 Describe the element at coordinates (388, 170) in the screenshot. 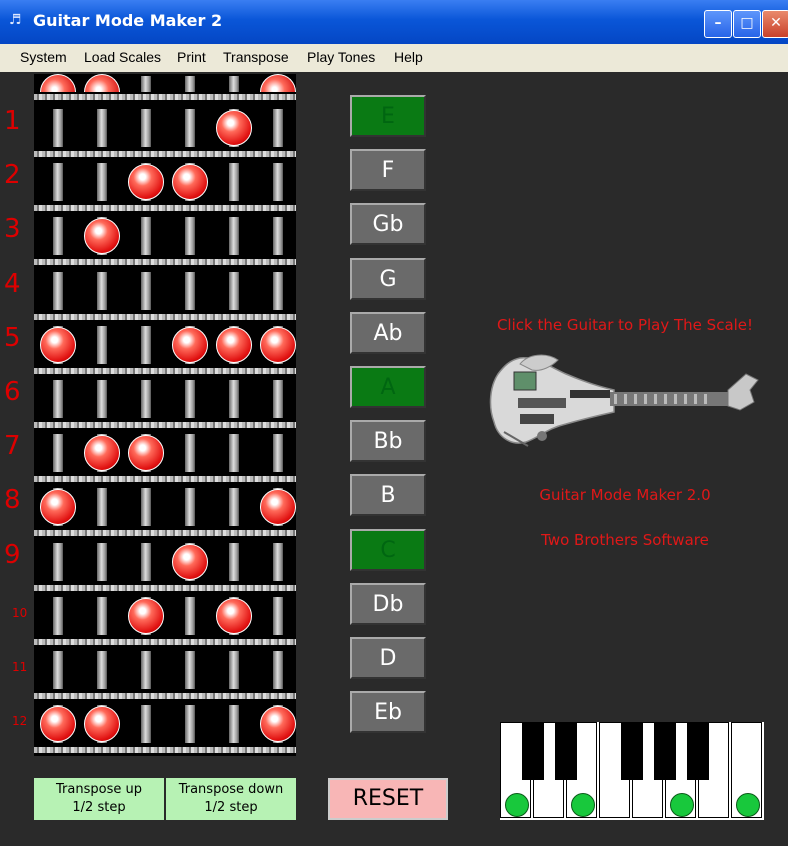

I see `note-button-f: F` at that location.